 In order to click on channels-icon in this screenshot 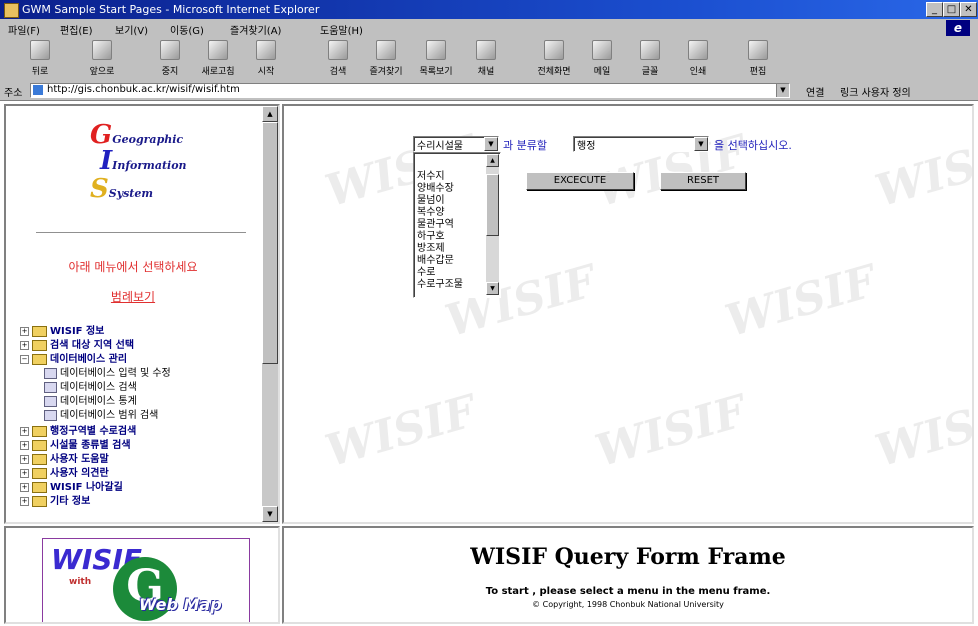, I will do `click(486, 50)`.